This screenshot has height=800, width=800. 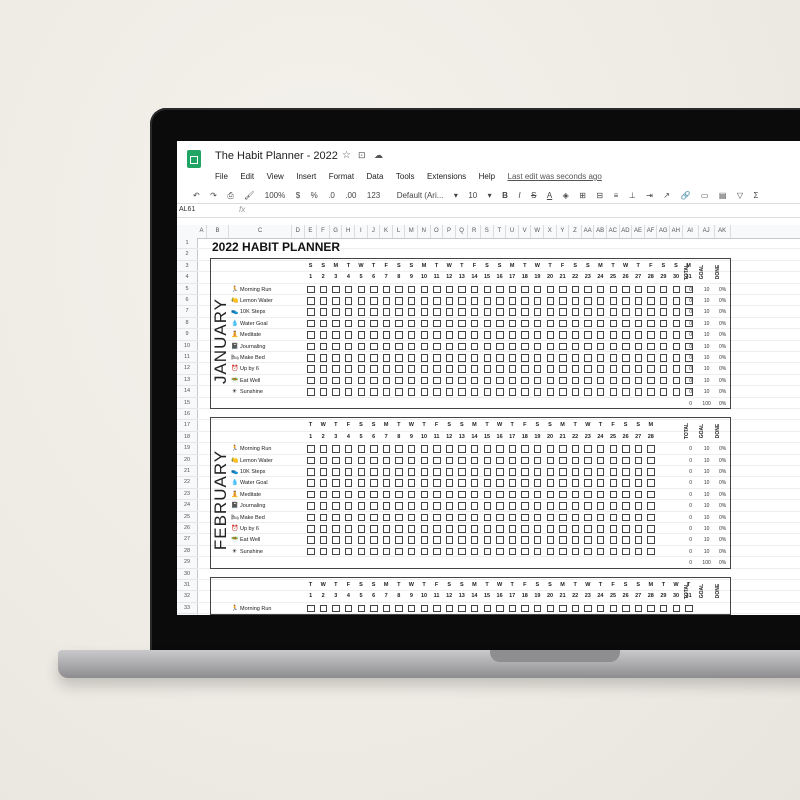 What do you see at coordinates (487, 176) in the screenshot?
I see `menu-help: Help` at bounding box center [487, 176].